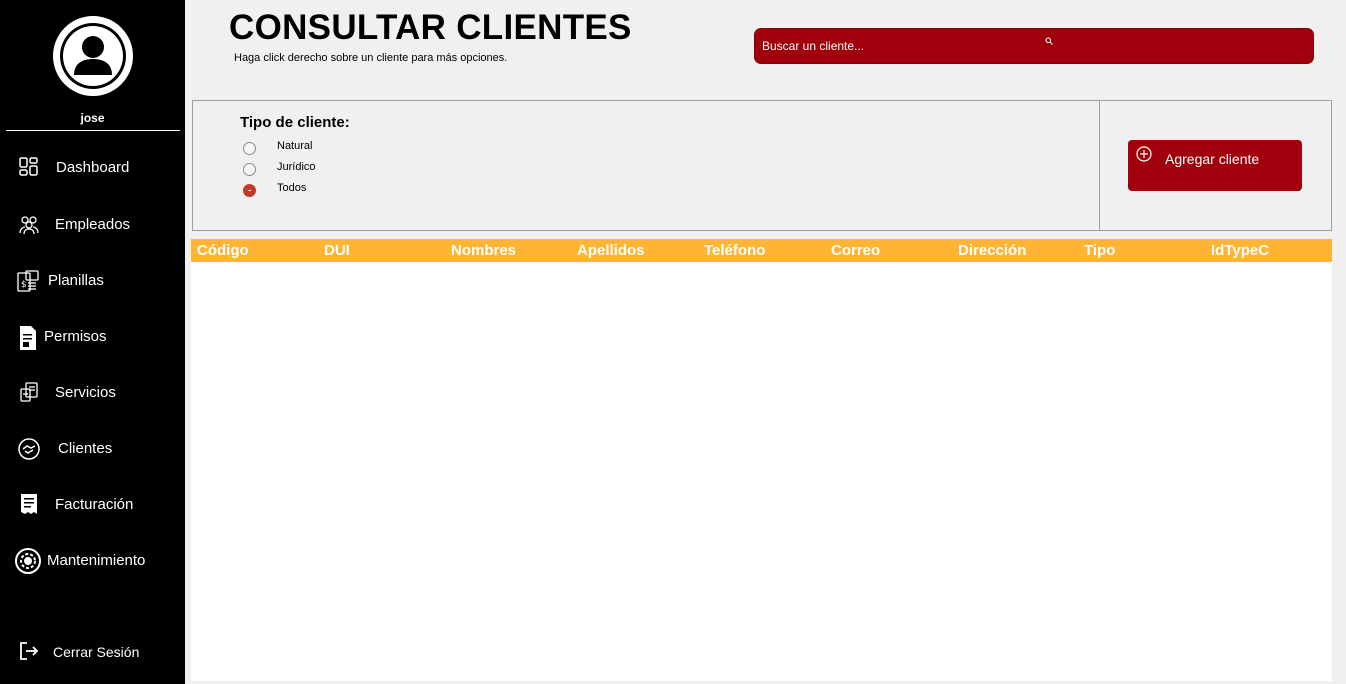 This screenshot has width=1346, height=684. I want to click on sidebar-item-label: Empleados, so click(93, 224).